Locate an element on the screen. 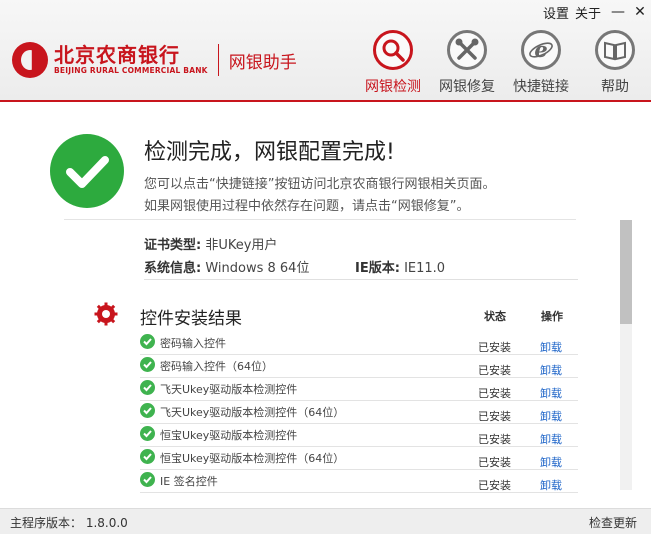  list-item: 飞天Ukey驱动版本检测控件（64位） 已安装 卸载 is located at coordinates (359, 412).